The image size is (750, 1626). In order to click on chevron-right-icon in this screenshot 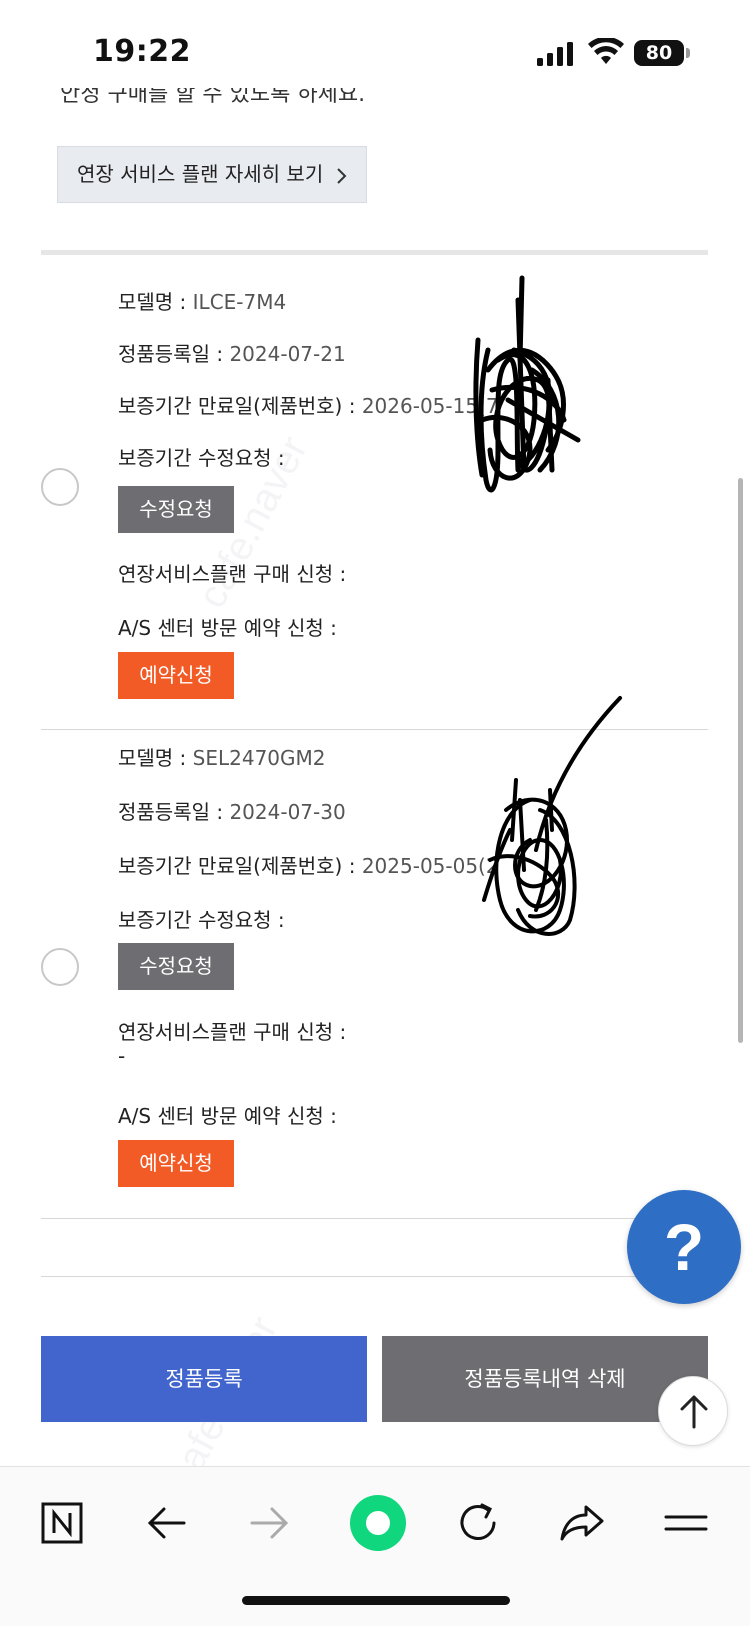, I will do `click(341, 175)`.